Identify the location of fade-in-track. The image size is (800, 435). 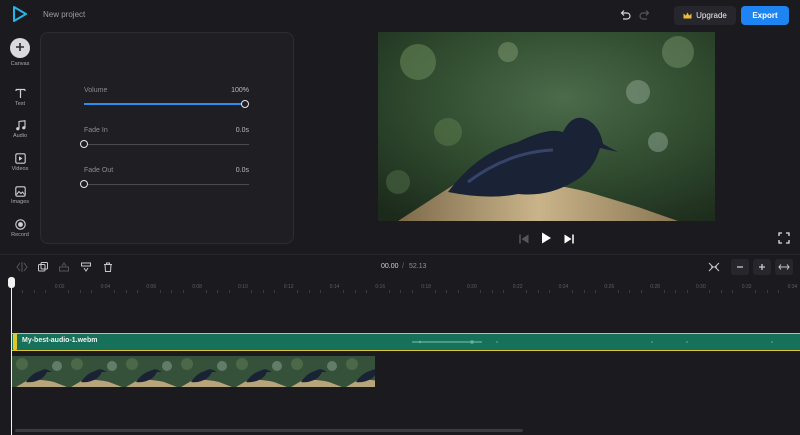
(166, 144).